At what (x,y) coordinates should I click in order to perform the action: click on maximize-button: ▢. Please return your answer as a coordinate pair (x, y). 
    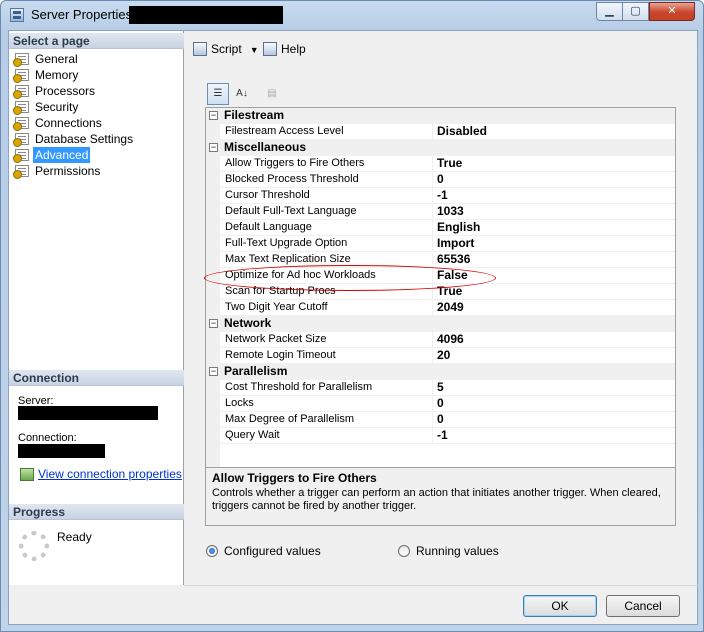
    Looking at the image, I should click on (635, 11).